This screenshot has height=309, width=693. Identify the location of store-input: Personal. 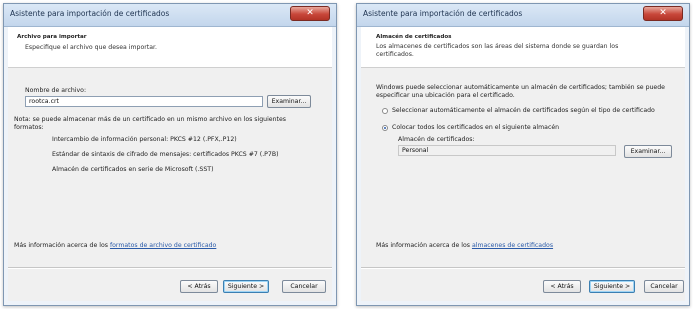
(507, 150).